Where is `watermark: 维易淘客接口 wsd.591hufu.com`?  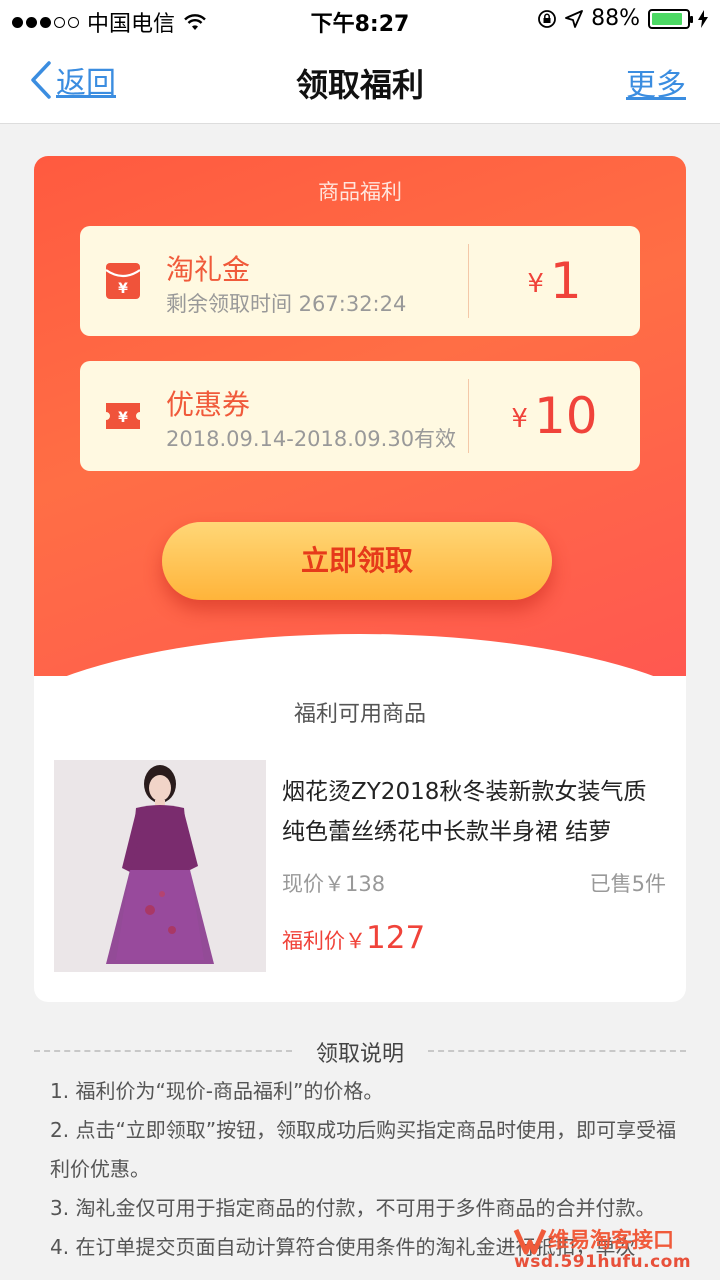 watermark: 维易淘客接口 wsd.591hufu.com is located at coordinates (606, 1246).